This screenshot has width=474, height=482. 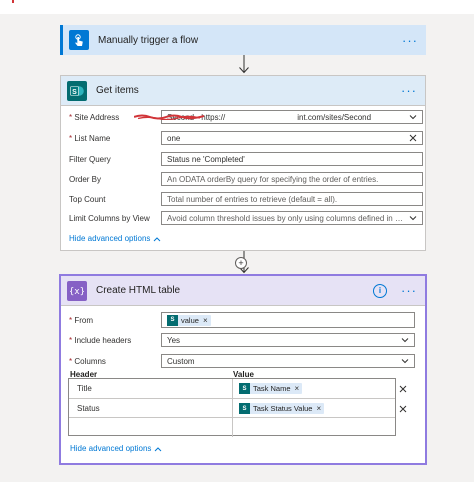 What do you see at coordinates (410, 40) in the screenshot?
I see `trigger-more-button: ···` at bounding box center [410, 40].